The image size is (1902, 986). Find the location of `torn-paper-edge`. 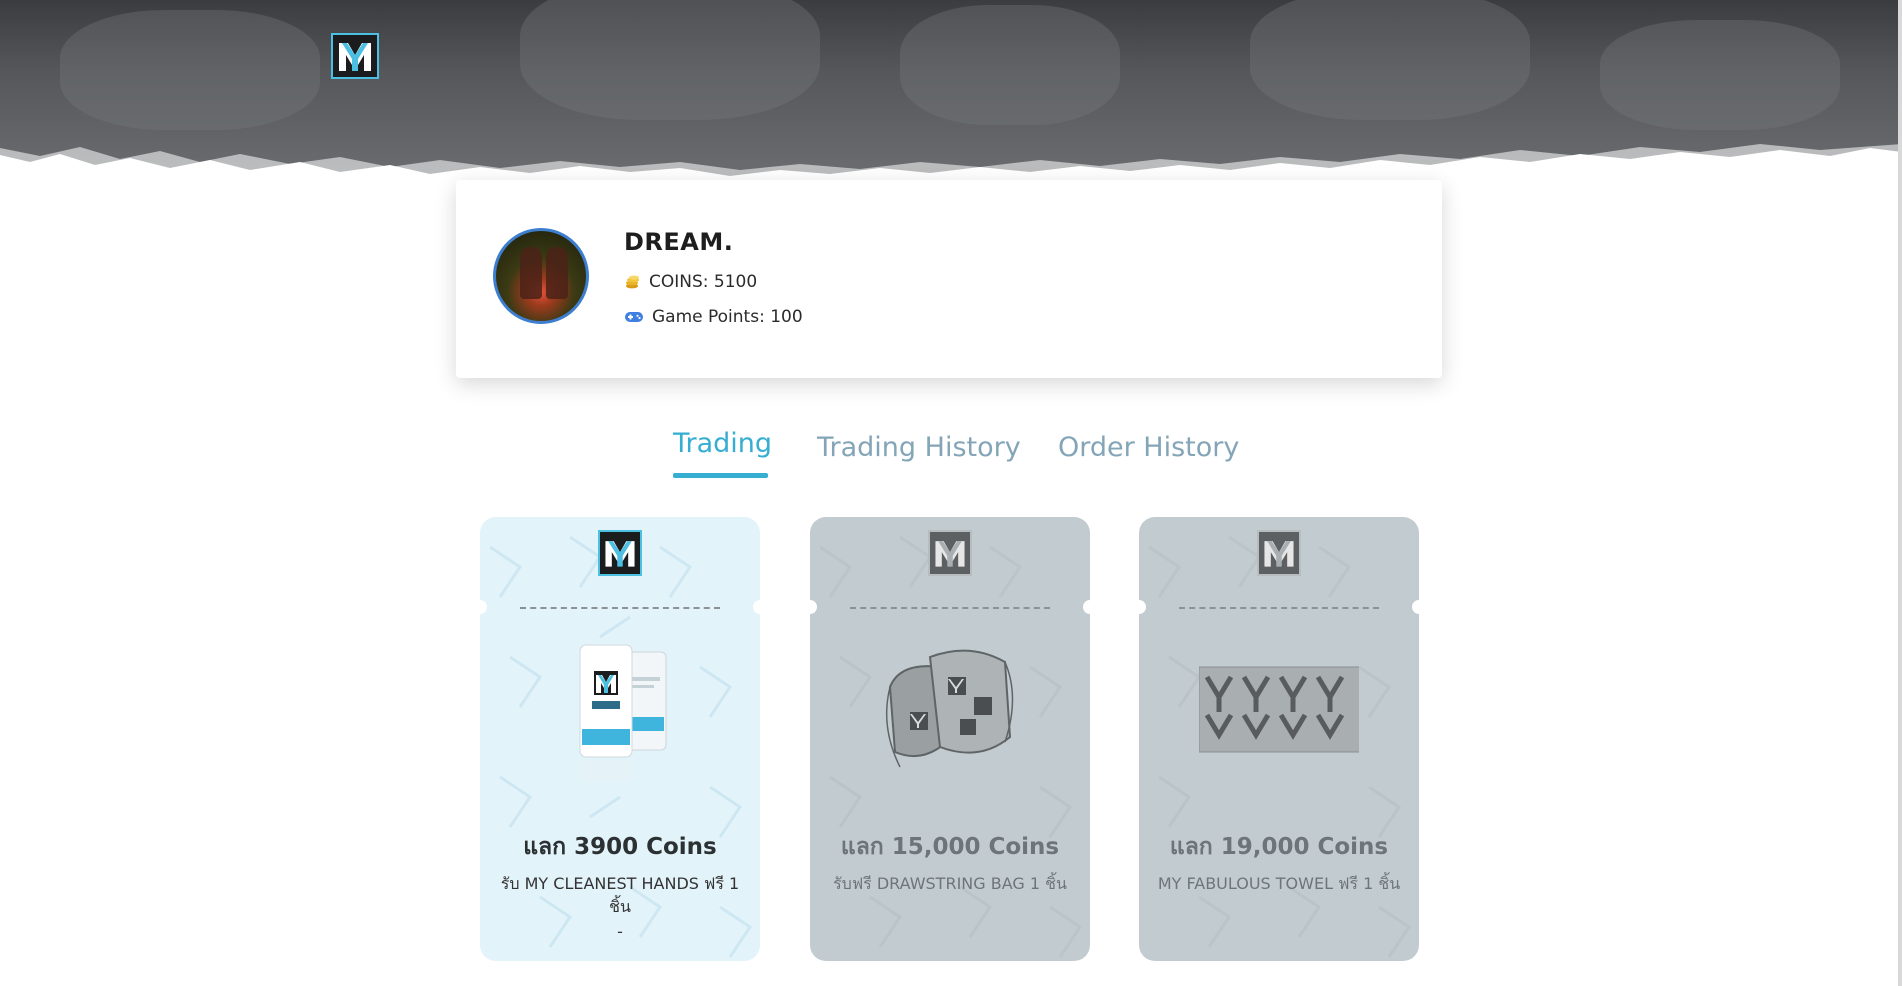

torn-paper-edge is located at coordinates (951, 162).